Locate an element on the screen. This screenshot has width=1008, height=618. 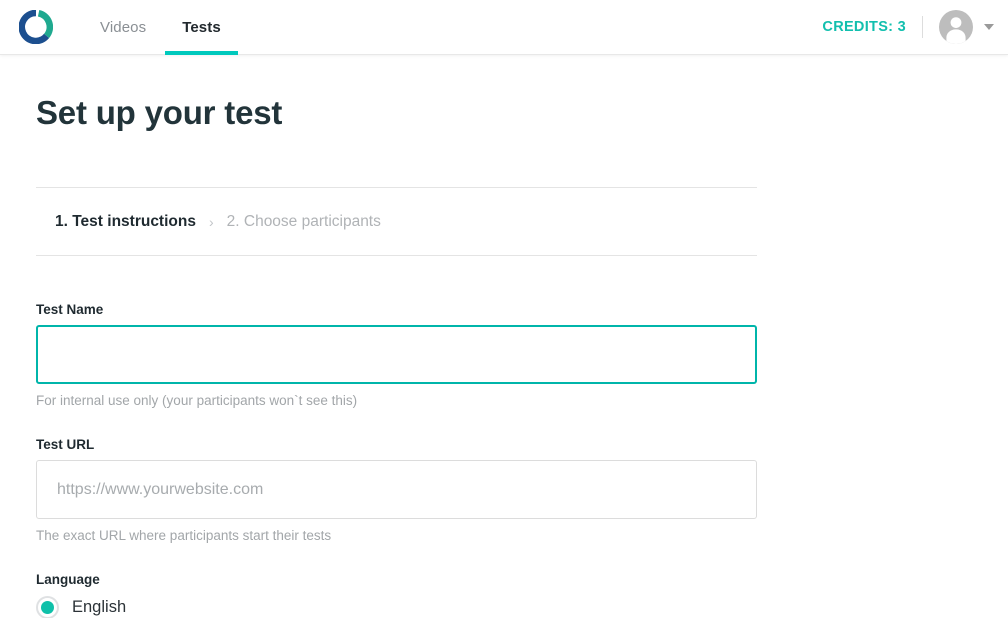
nav-item-tests-label: Tests is located at coordinates (201, 27).